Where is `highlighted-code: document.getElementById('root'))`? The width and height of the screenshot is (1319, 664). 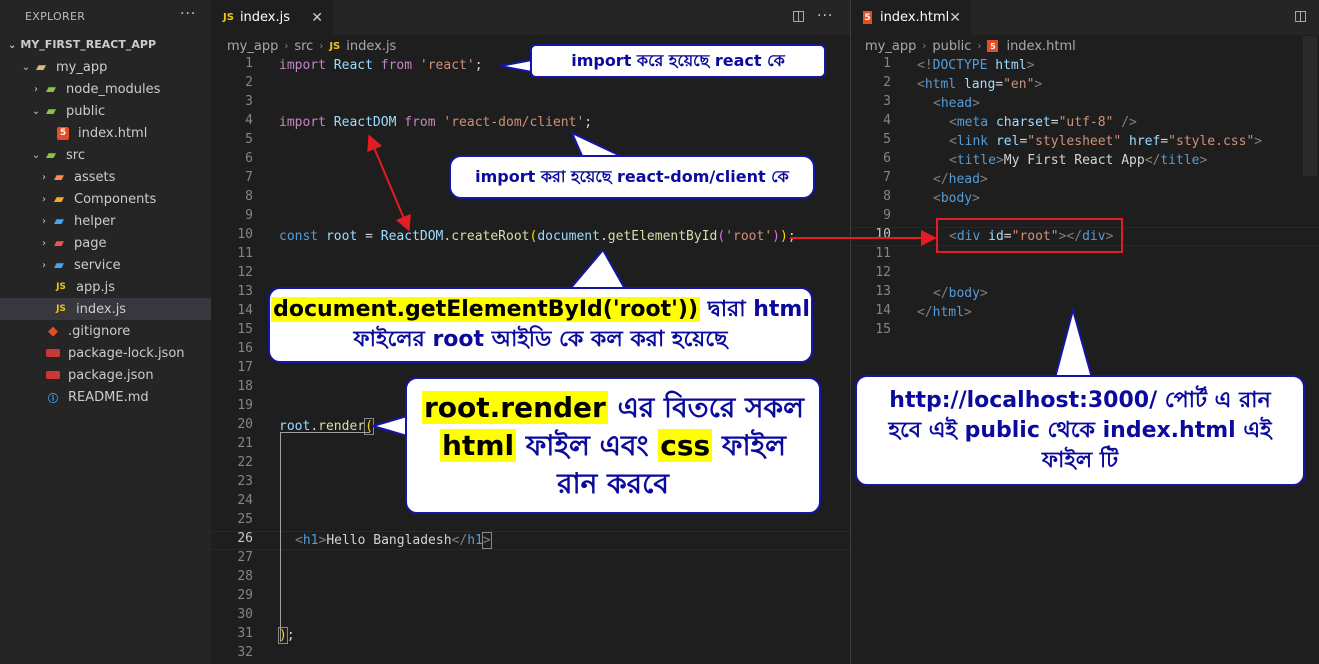
highlighted-code: document.getElementById('root')) is located at coordinates (485, 309).